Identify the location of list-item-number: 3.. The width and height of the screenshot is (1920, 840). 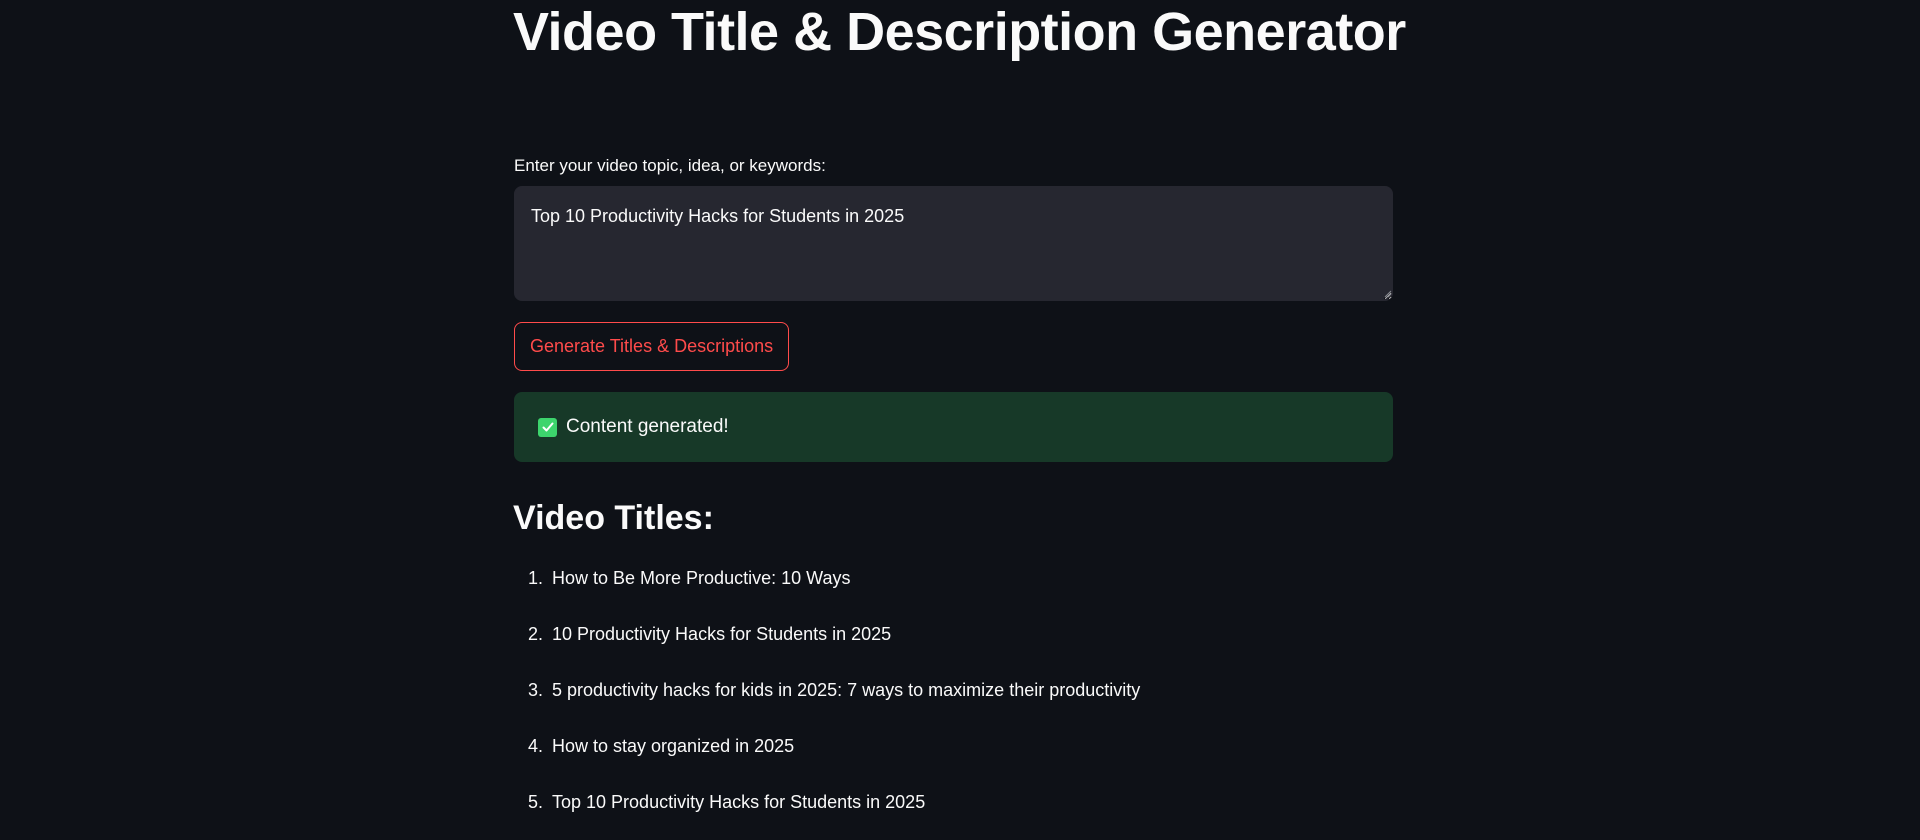
(535, 690).